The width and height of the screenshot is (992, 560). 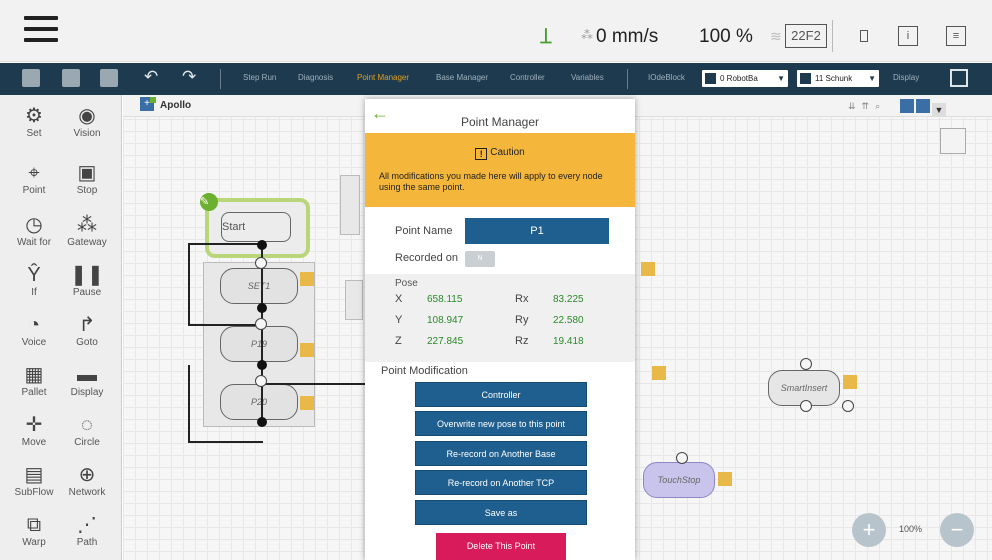 What do you see at coordinates (522, 299) in the screenshot?
I see `pose-rx-label: Rx` at bounding box center [522, 299].